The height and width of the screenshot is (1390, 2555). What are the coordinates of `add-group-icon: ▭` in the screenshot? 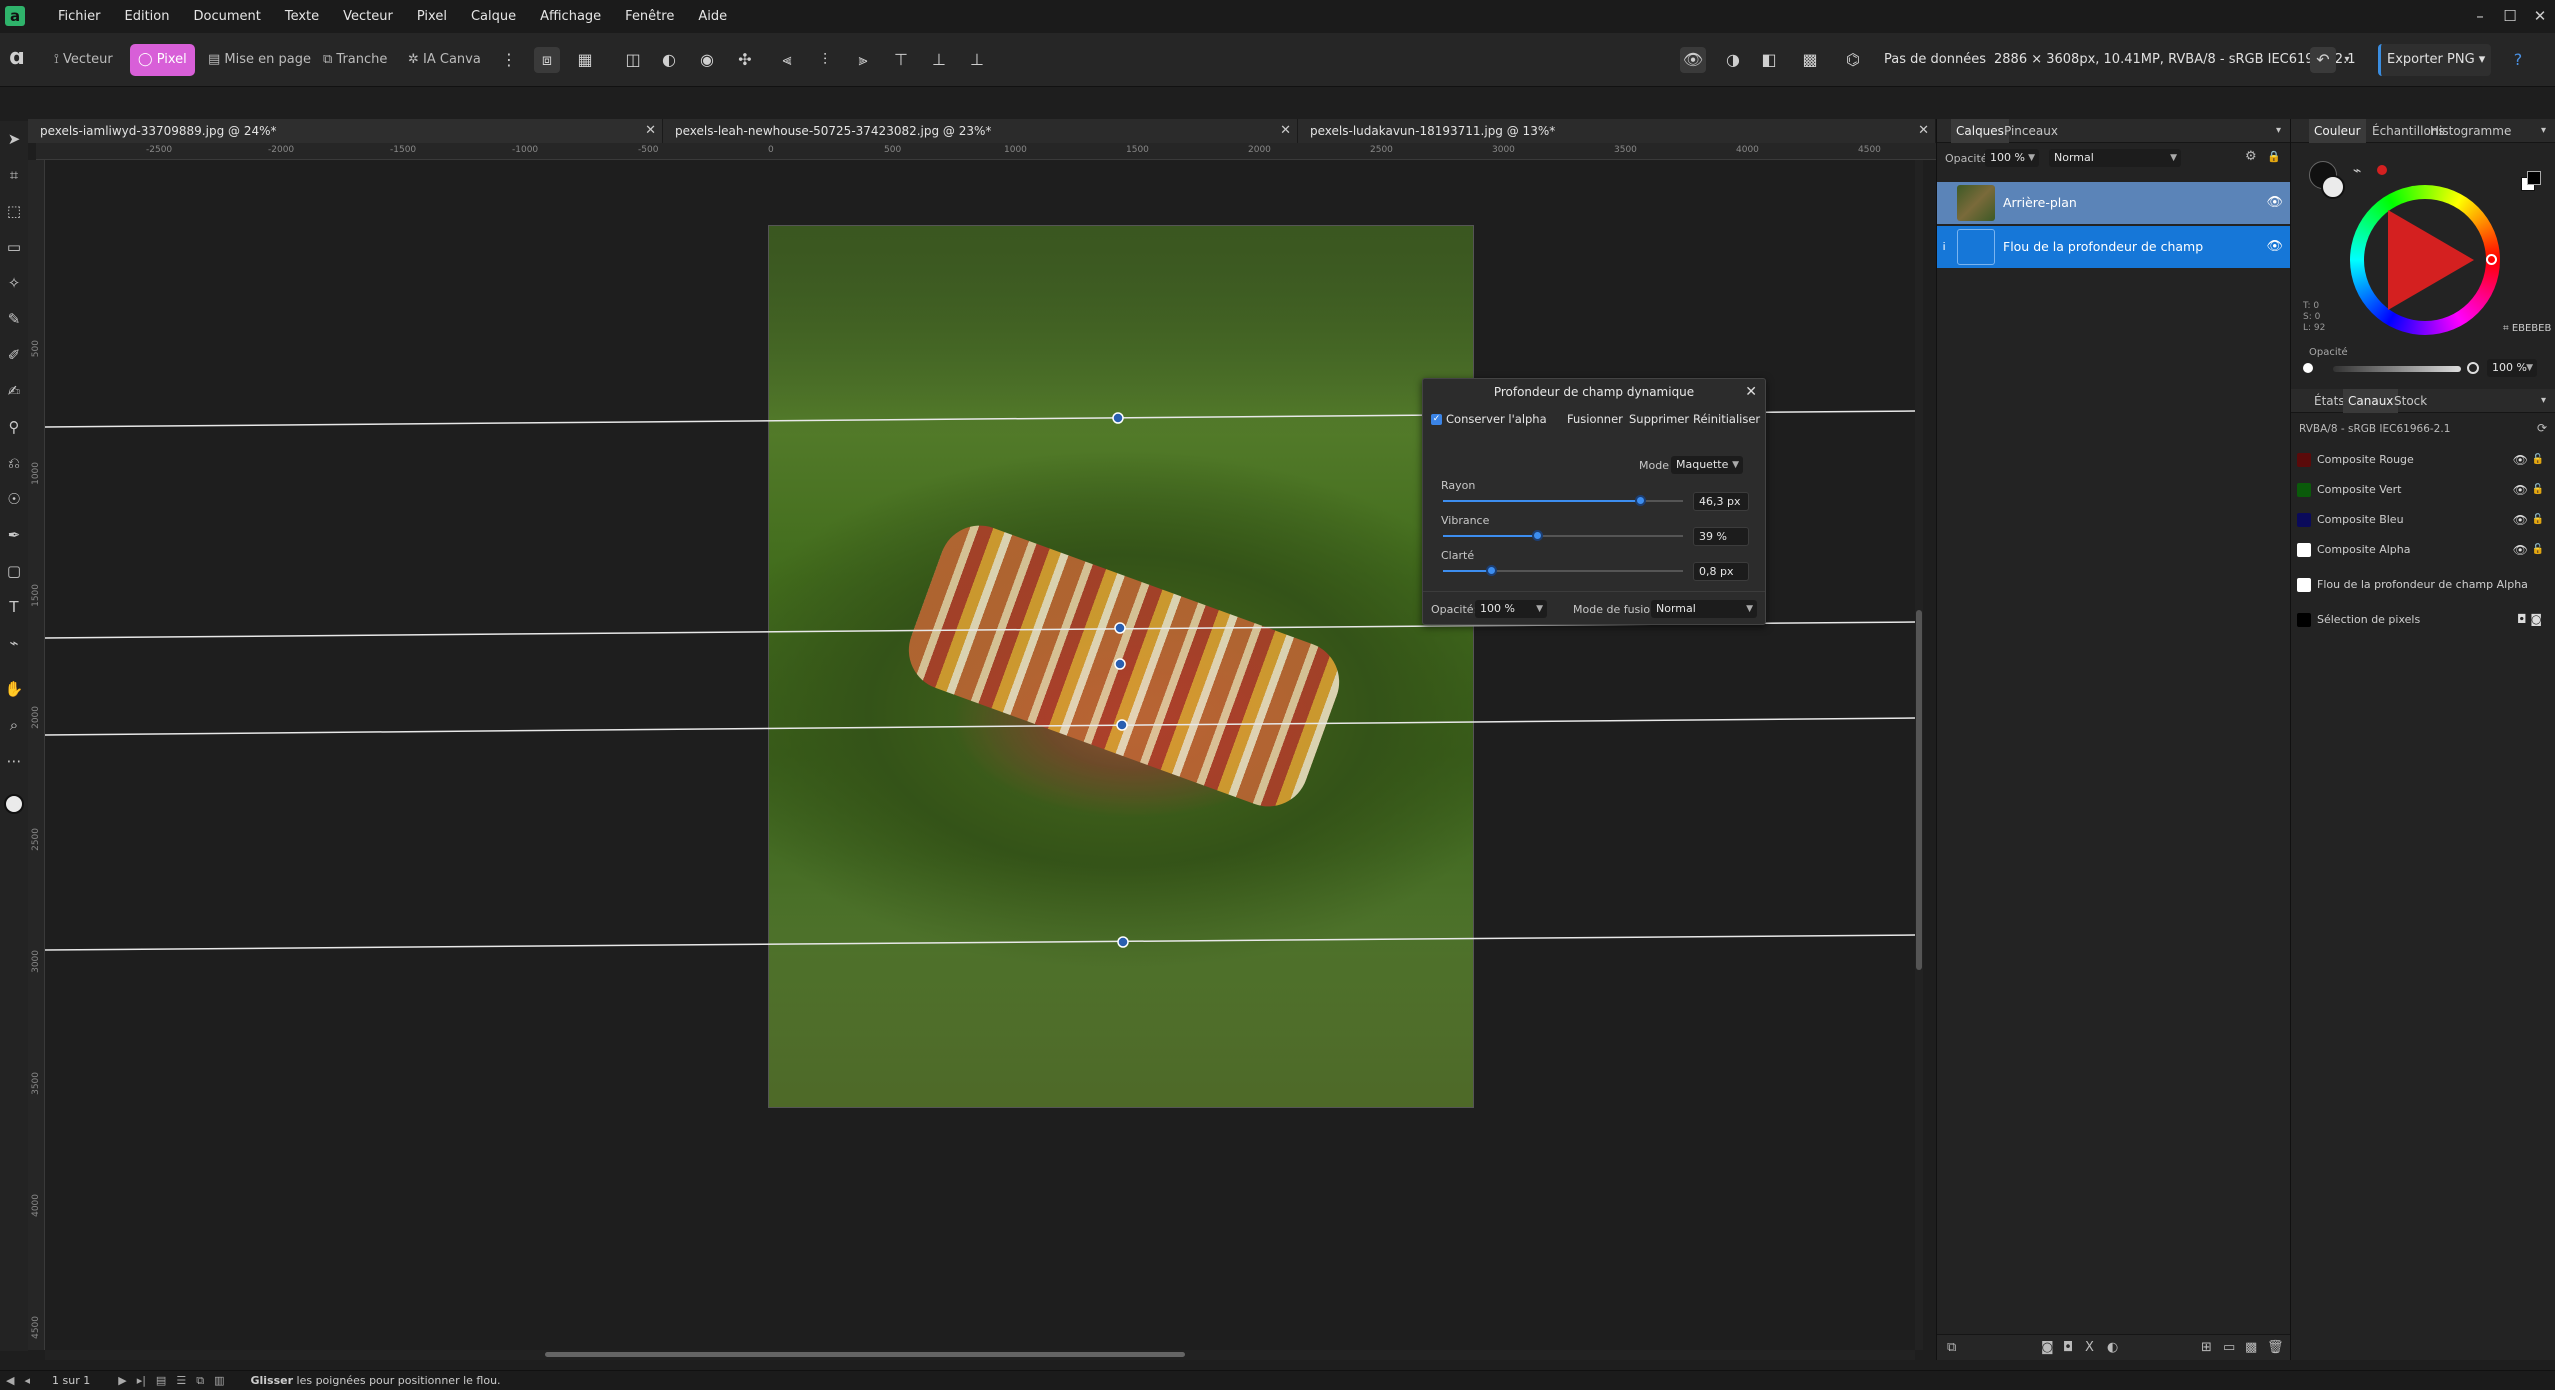 It's located at (2229, 1347).